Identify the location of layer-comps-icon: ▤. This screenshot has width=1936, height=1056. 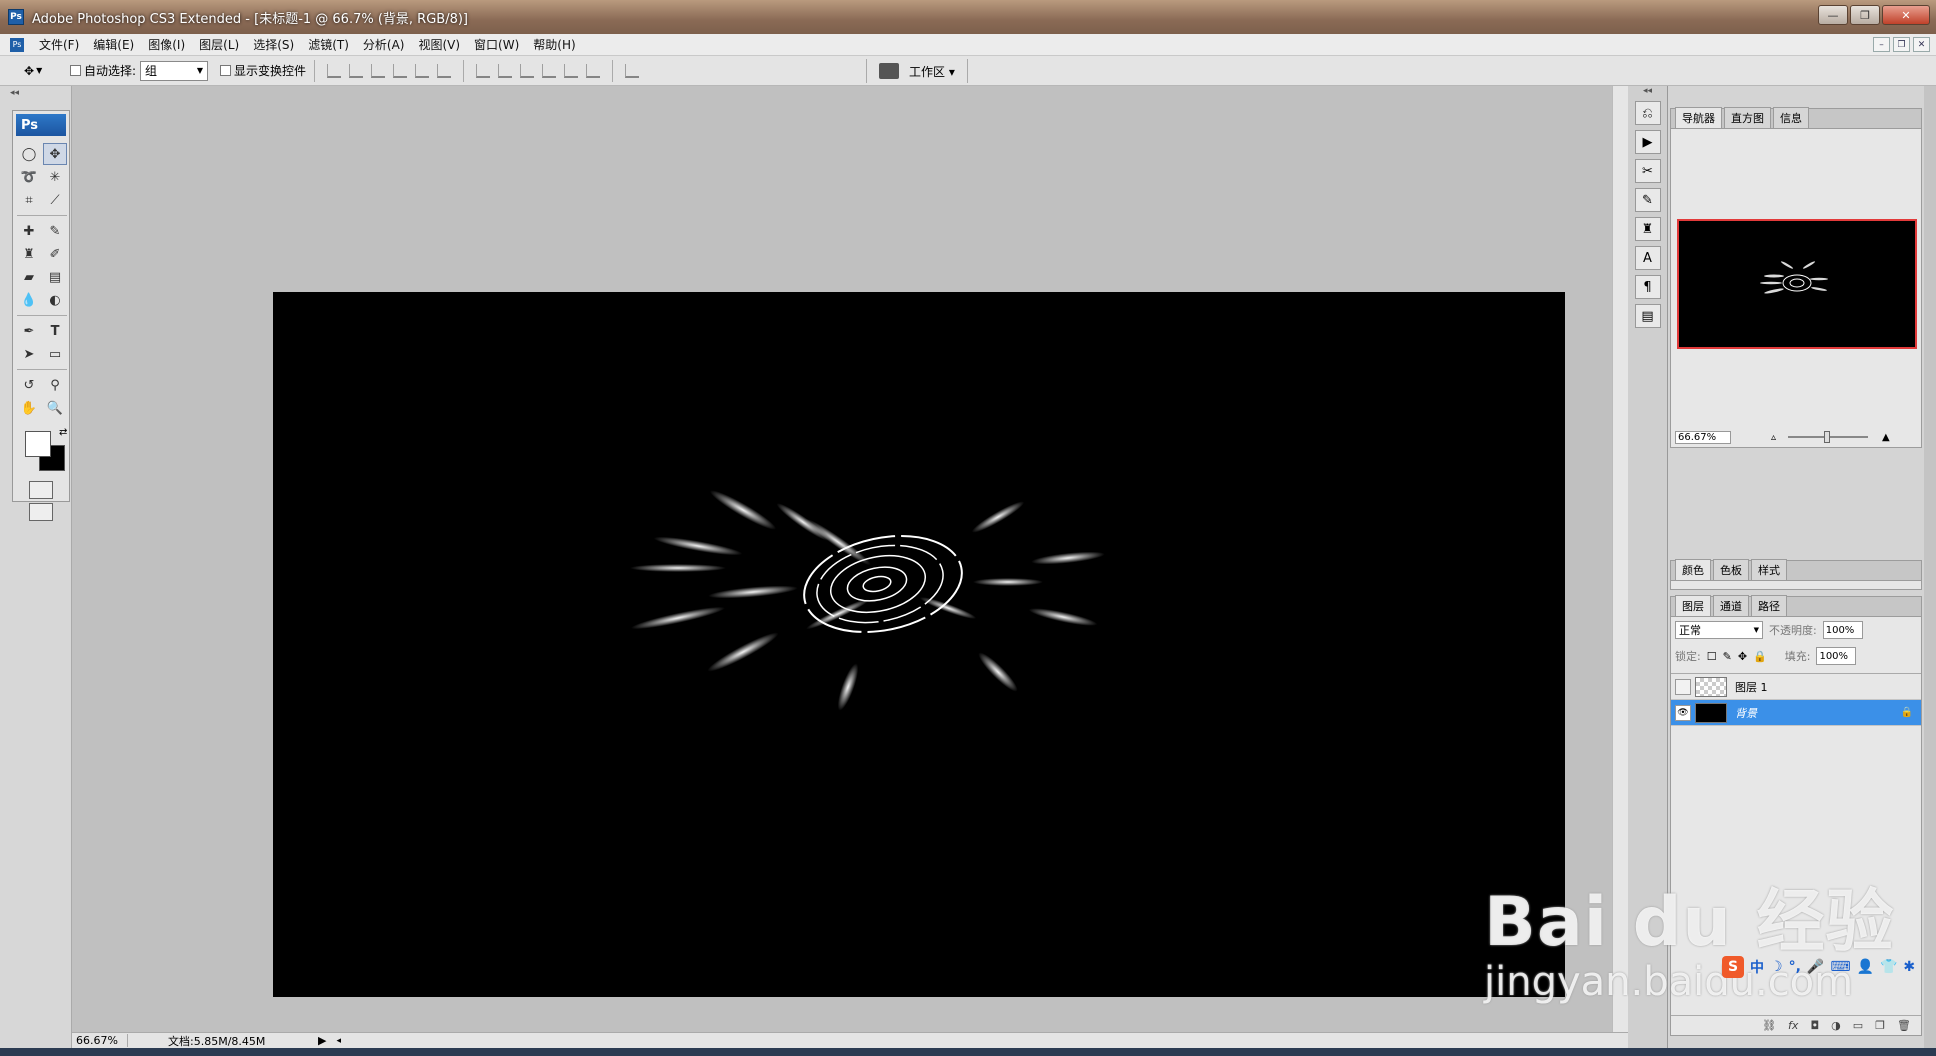
(1647, 316).